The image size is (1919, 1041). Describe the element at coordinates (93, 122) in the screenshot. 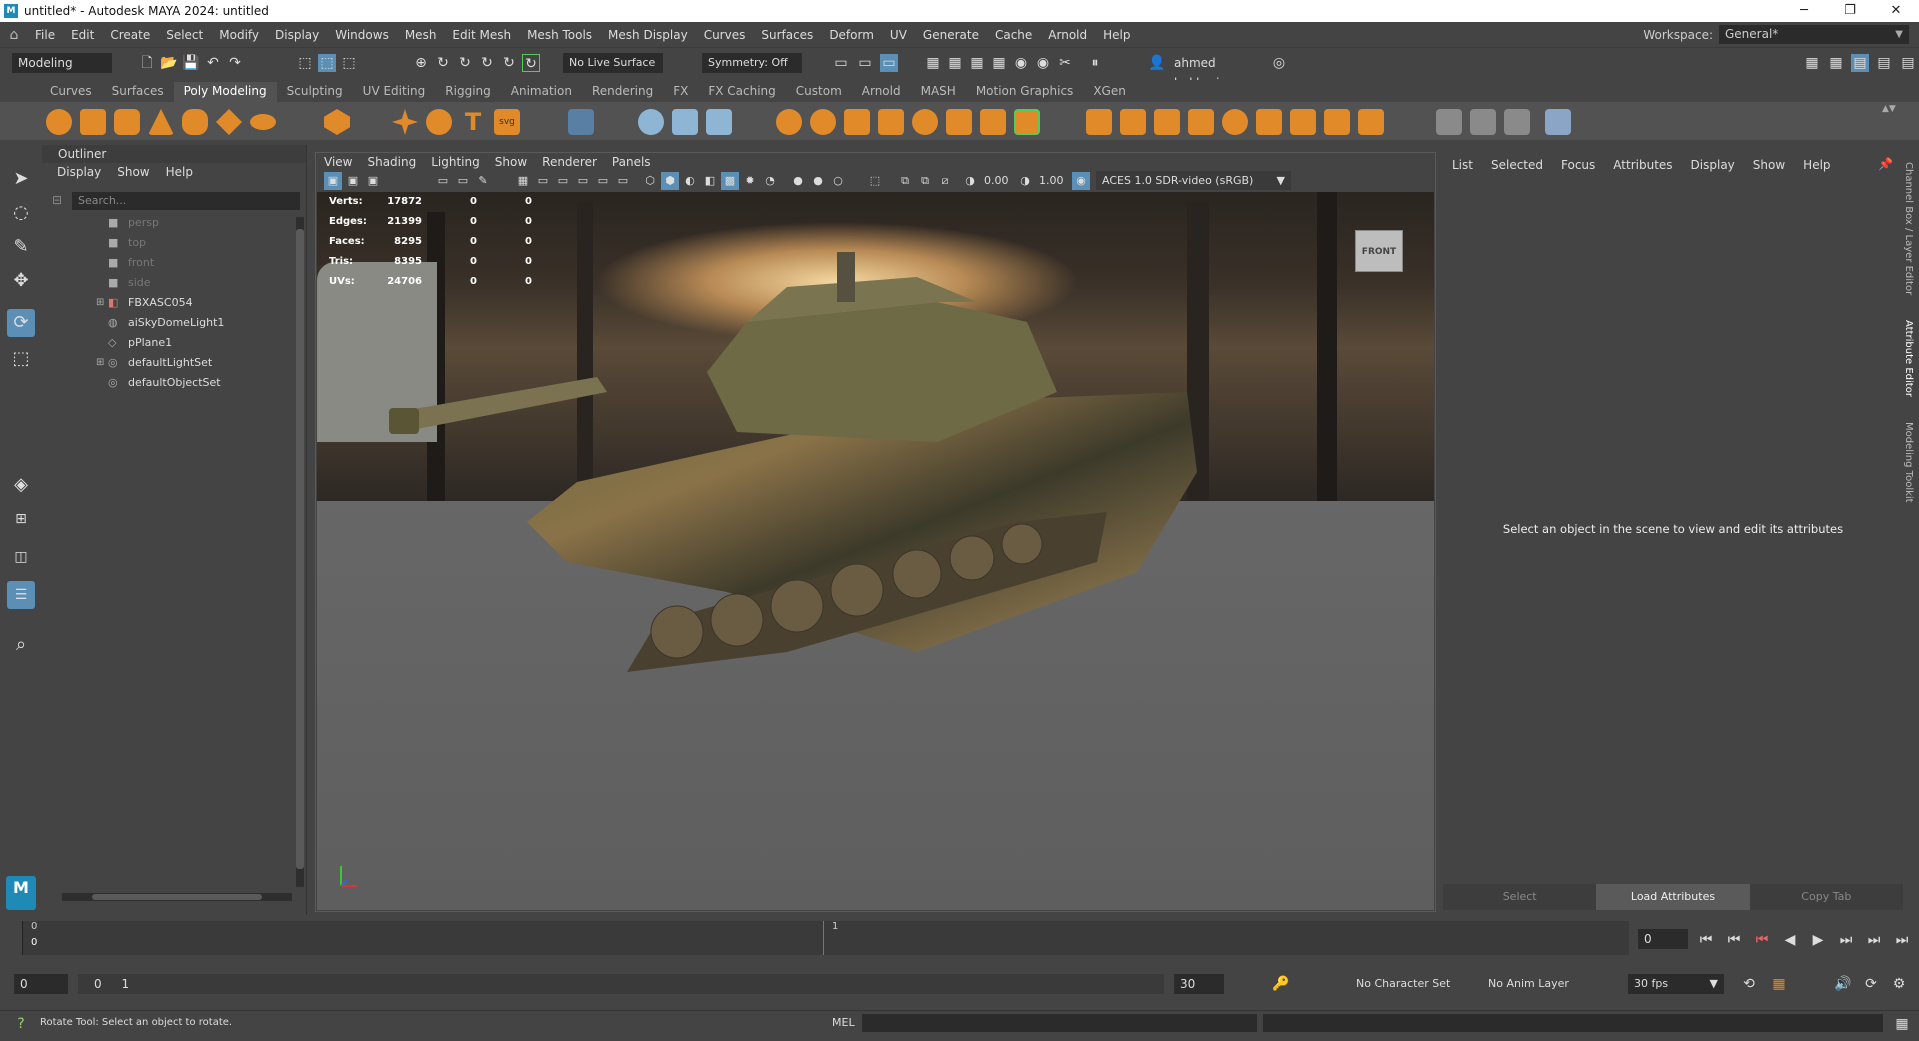

I see `poly-cube-icon` at that location.